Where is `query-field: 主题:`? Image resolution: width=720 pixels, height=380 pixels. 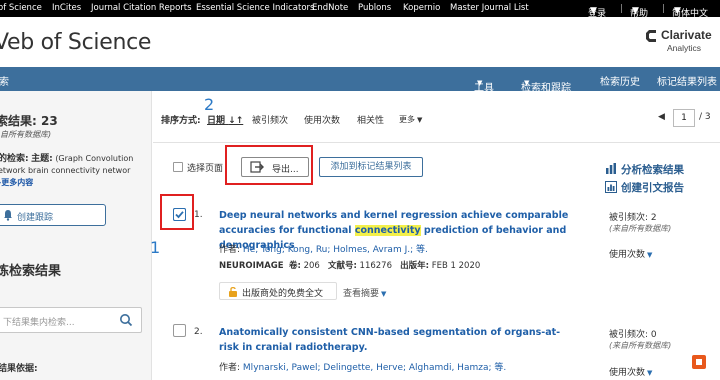
query-field: 主题: is located at coordinates (42, 159).